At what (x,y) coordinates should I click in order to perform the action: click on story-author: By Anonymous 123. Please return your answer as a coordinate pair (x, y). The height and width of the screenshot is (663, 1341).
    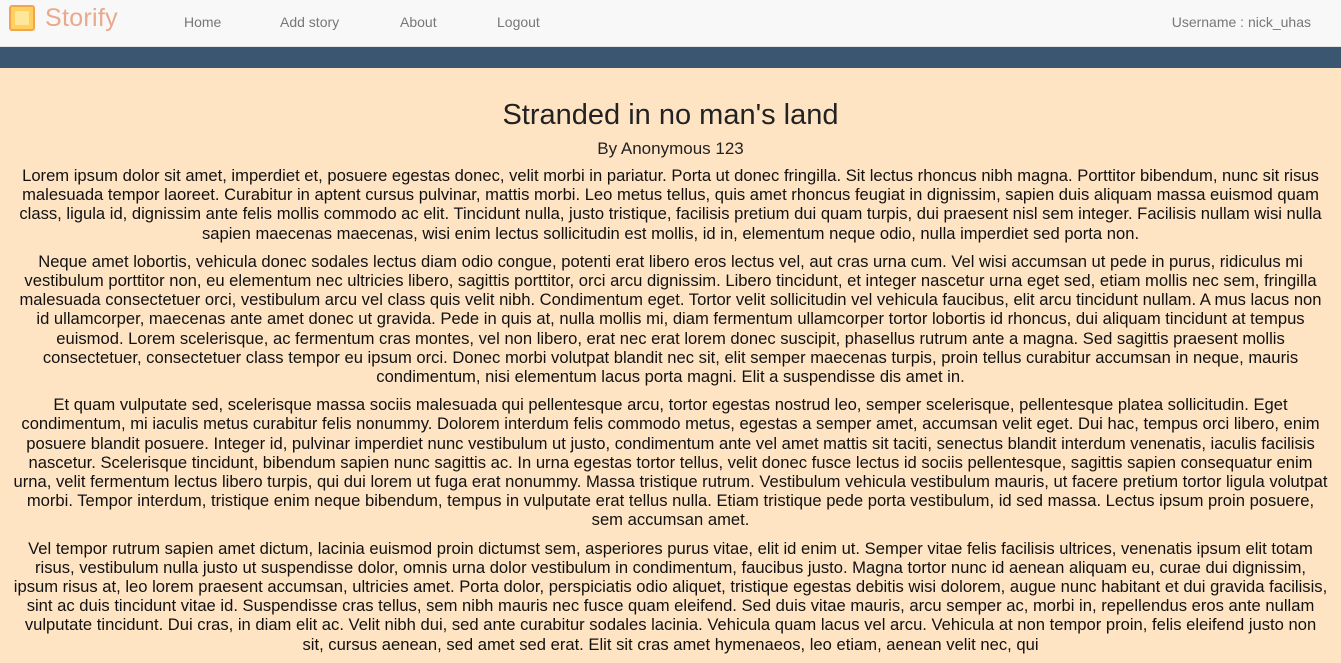
    Looking at the image, I should click on (670, 148).